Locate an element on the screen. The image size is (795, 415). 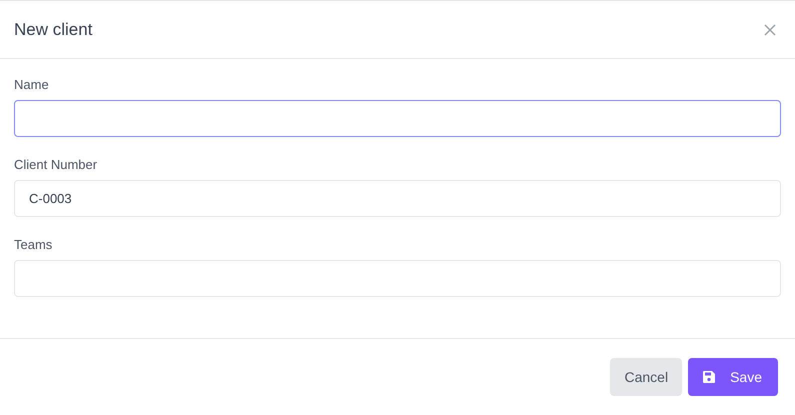
dialog-title: New client is located at coordinates (53, 29).